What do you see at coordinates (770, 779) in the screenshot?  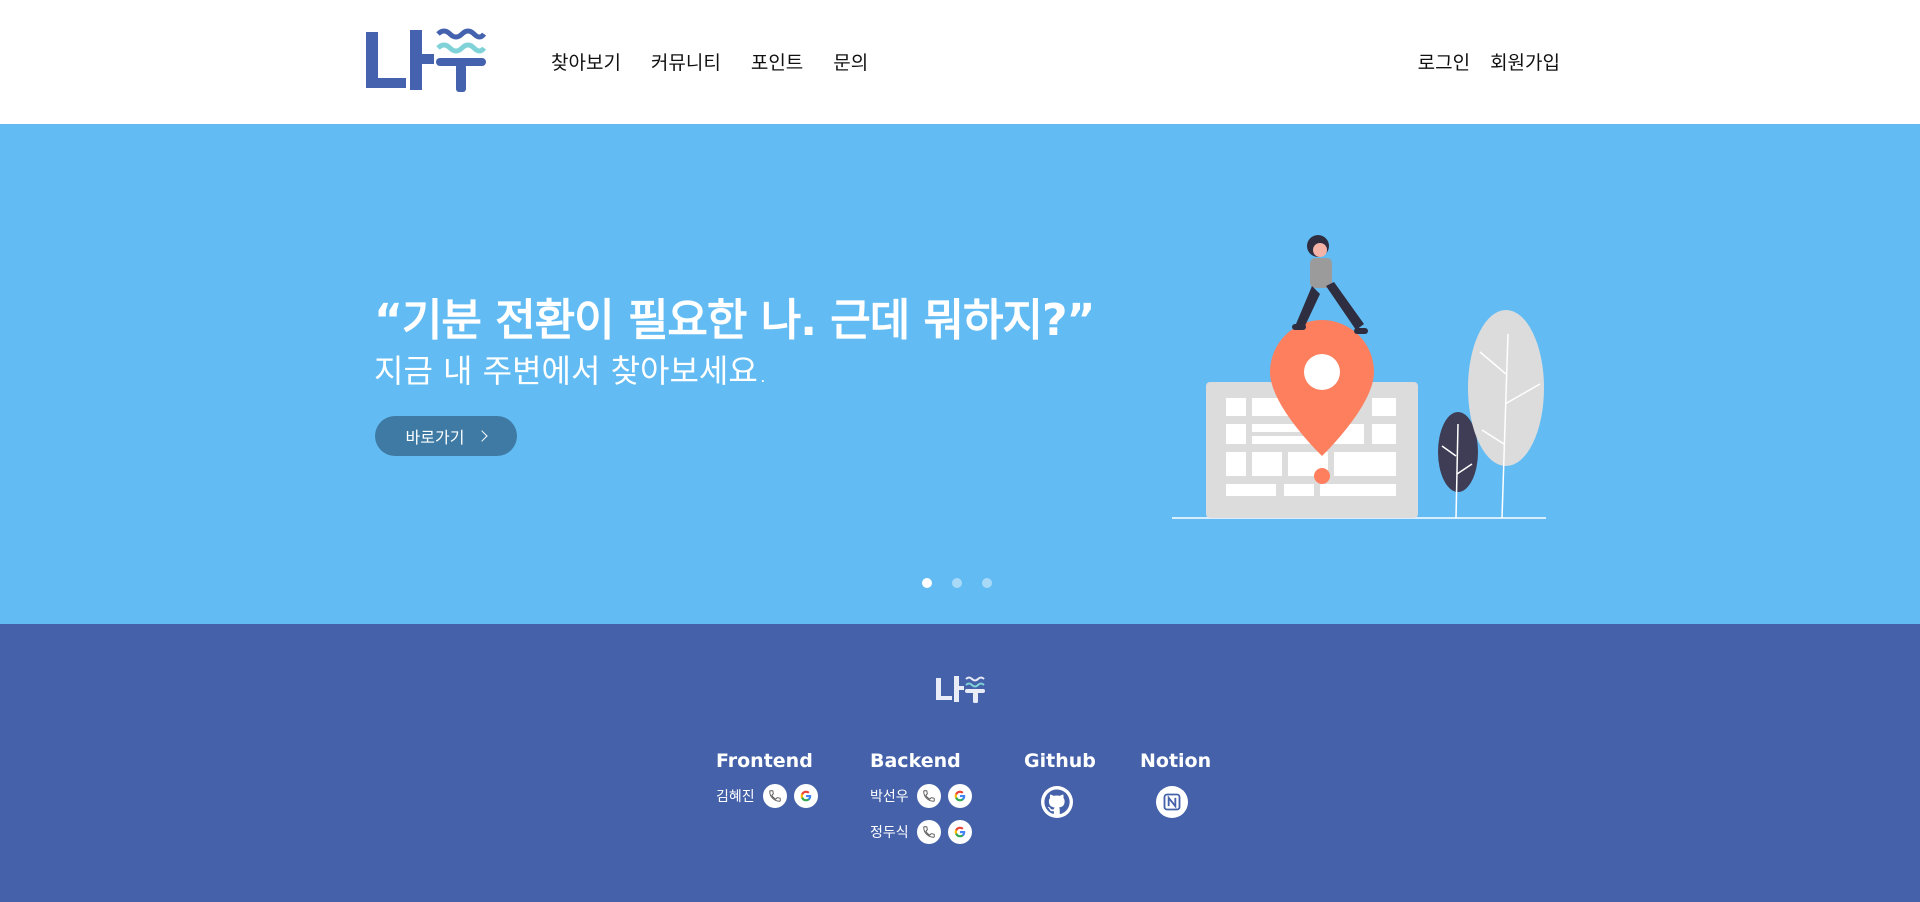 I see `footer-frontend: Frontend 김혜진` at bounding box center [770, 779].